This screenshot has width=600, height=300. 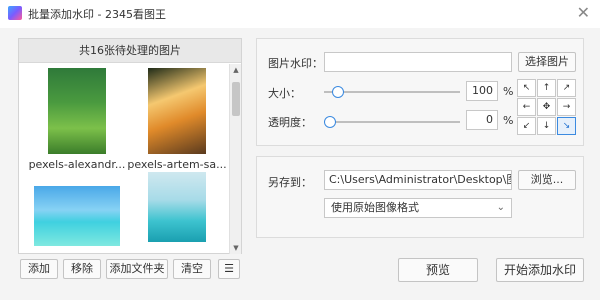 I want to click on save-to-label: 另存到：, so click(x=290, y=182).